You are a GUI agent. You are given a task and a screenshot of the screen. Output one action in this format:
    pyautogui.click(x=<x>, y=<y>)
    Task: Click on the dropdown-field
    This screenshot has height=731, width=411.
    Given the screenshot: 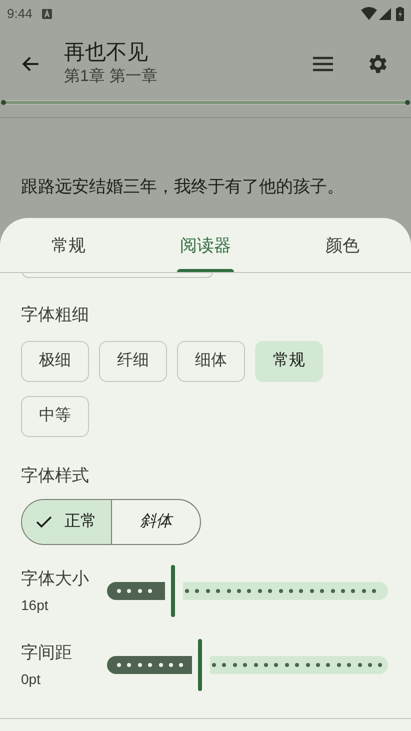 What is the action you would take?
    pyautogui.click(x=117, y=275)
    